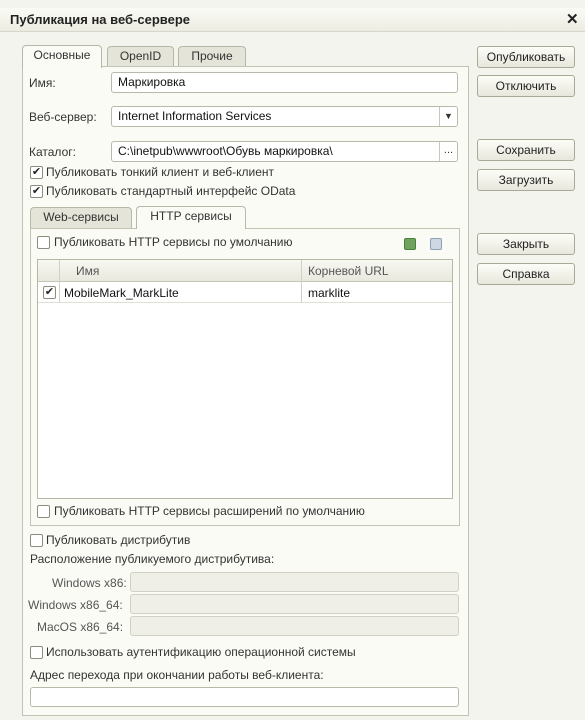 This screenshot has width=585, height=720. Describe the element at coordinates (100, 19) in the screenshot. I see `window-title: Публикация на веб-сервере` at that location.